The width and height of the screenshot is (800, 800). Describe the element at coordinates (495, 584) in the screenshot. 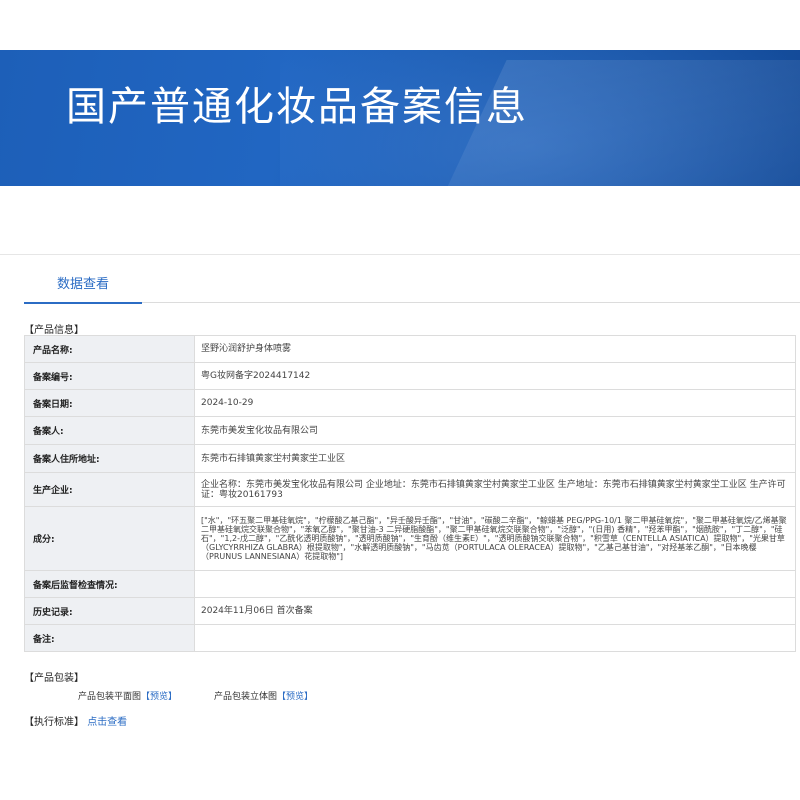

I see `supervision-value` at that location.